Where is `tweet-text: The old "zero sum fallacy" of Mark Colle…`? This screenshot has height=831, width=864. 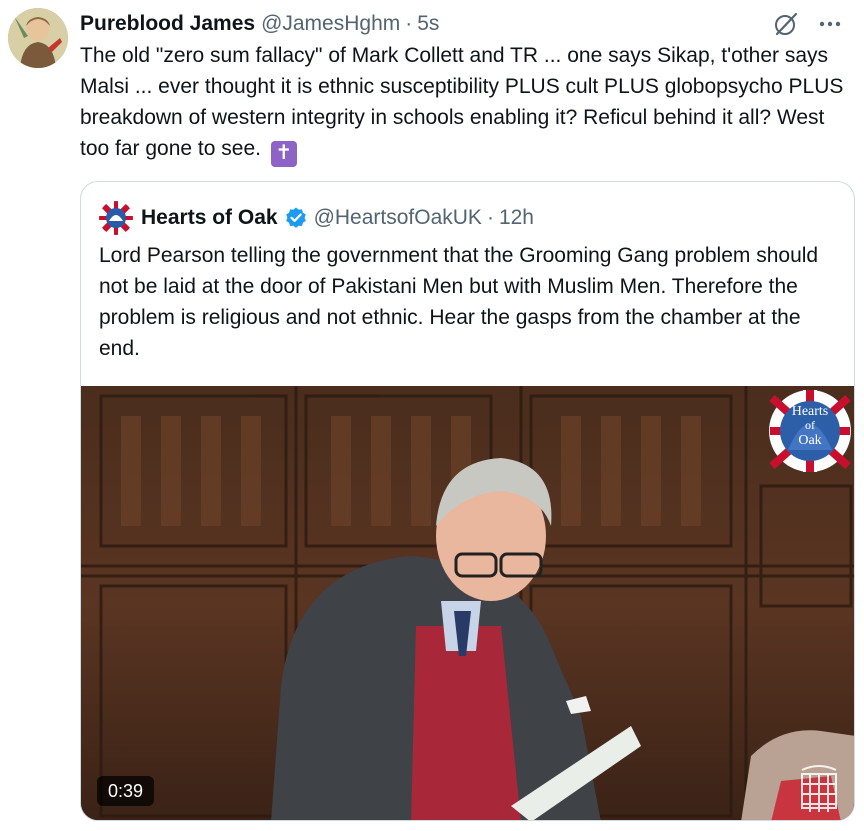
tweet-text: The old "zero sum fallacy" of Mark Colle… is located at coordinates (465, 103).